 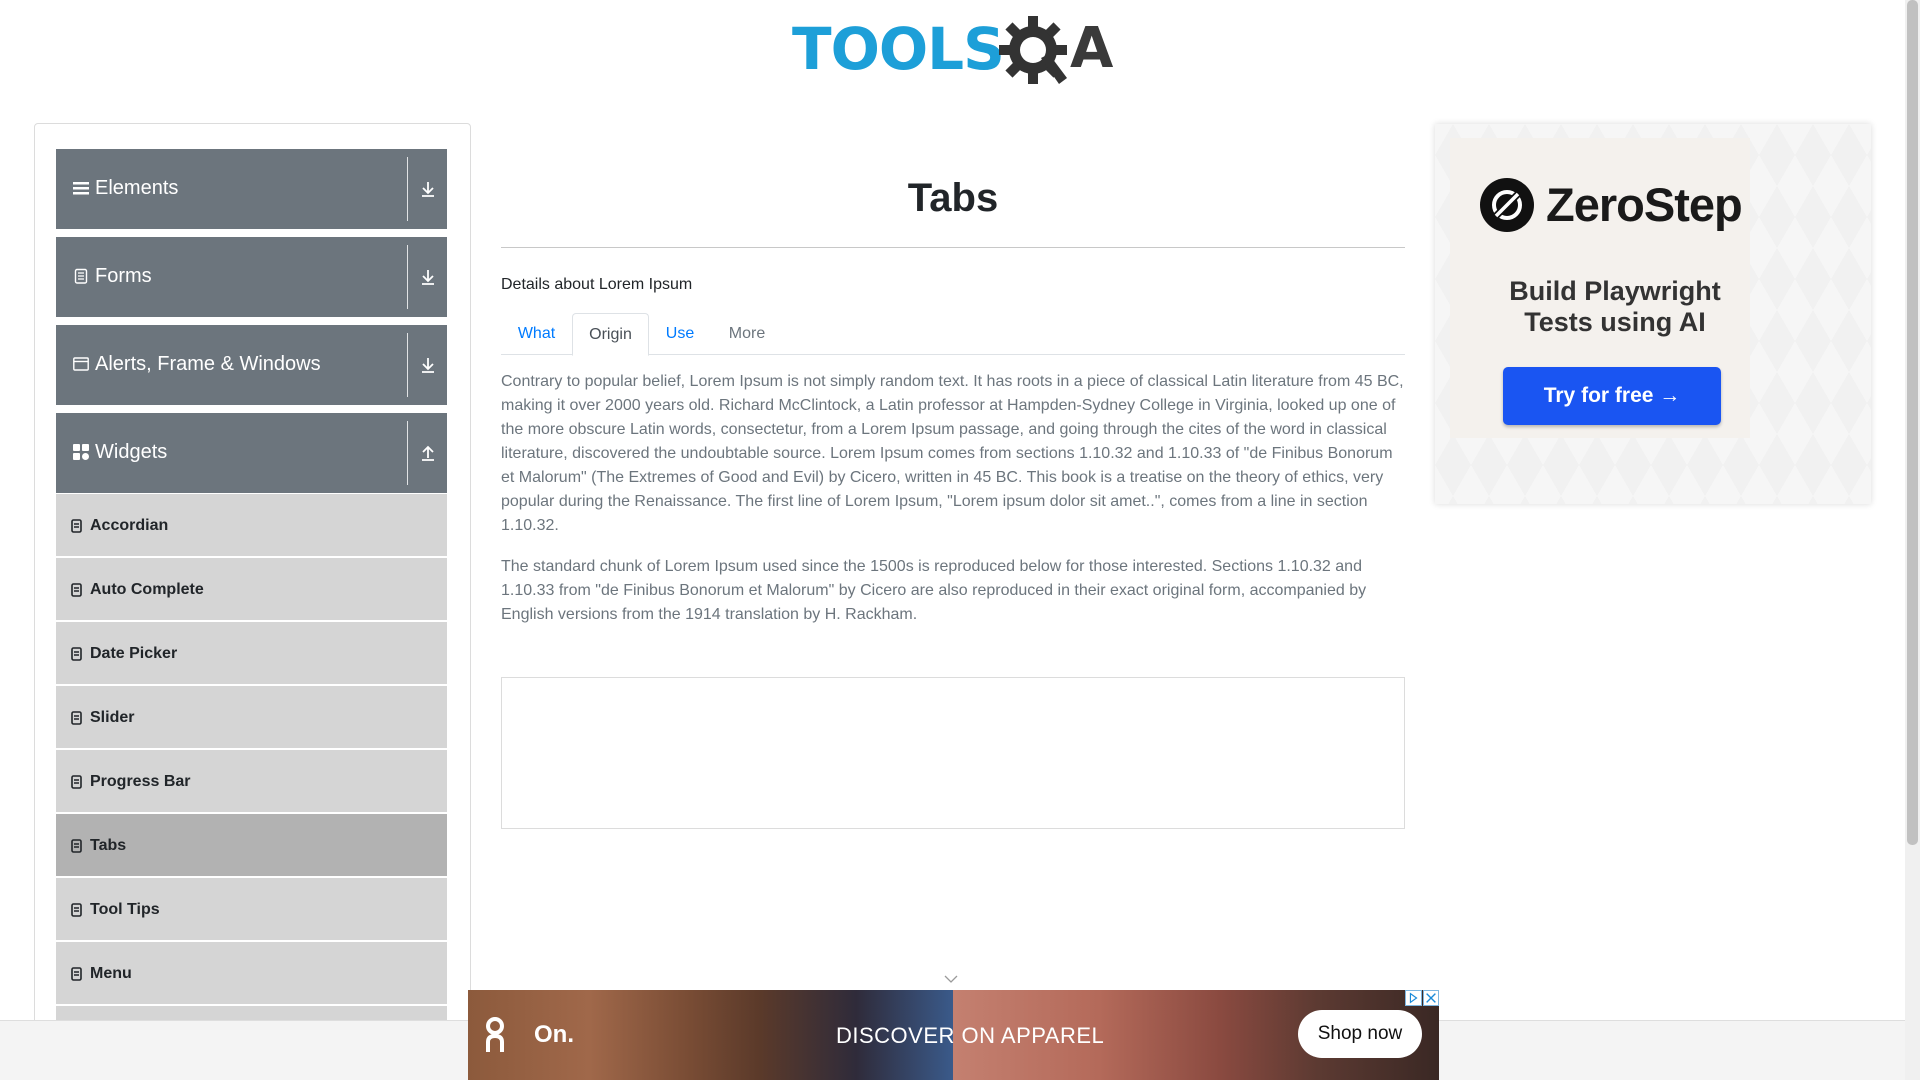 I want to click on sidebar-item-progress-bar: Progress Bar, so click(x=251, y=781).